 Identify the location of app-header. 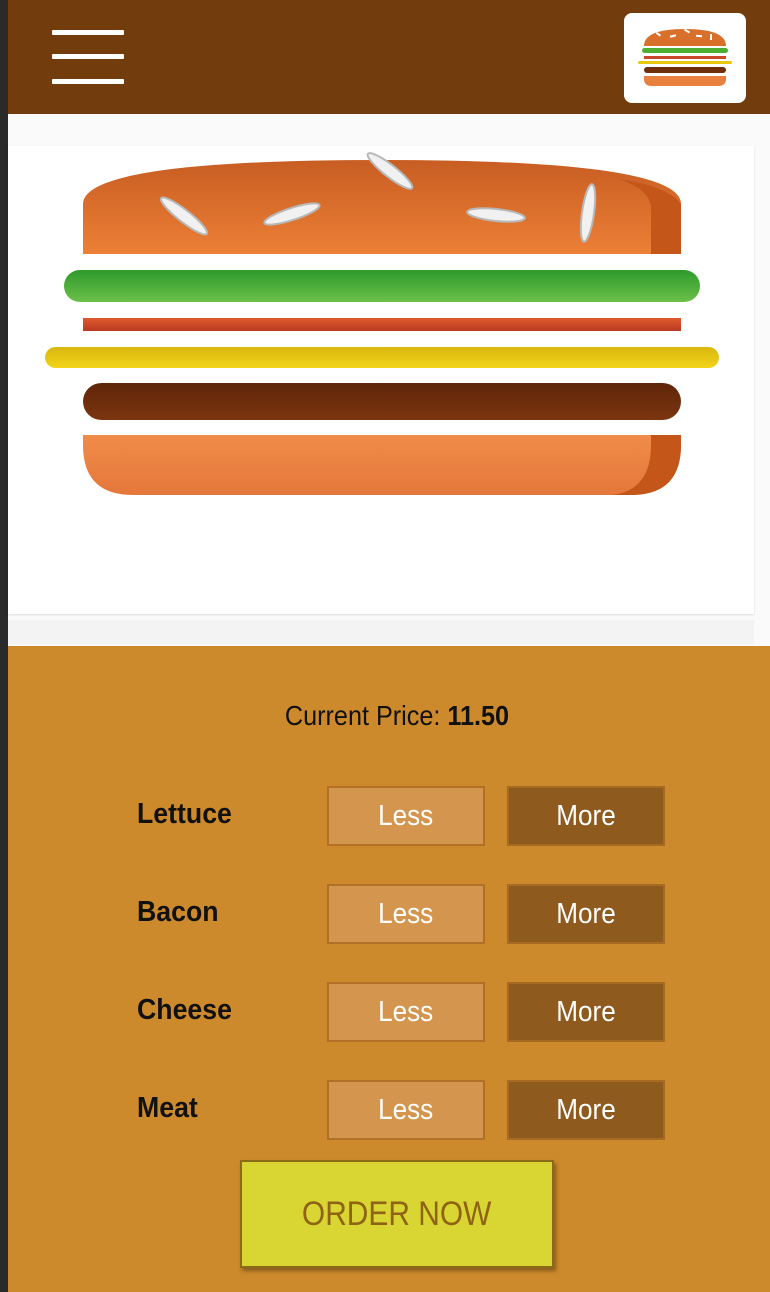
(389, 57).